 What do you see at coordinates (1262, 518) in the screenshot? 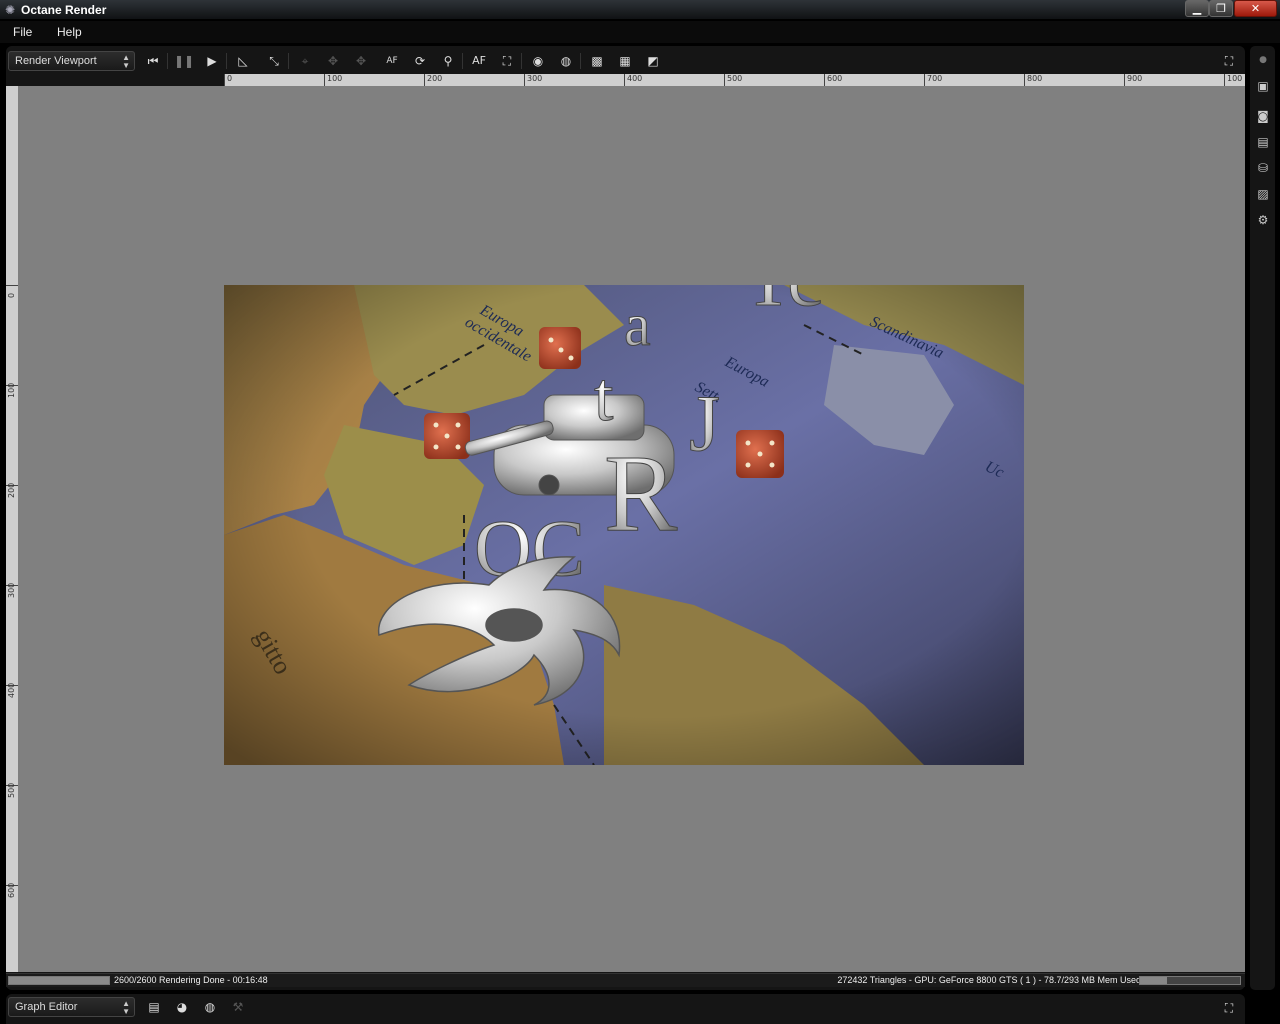
I see `right-sidebar: ● ▣ ◙ ▤ ⛁ ▨ ⚙` at bounding box center [1262, 518].